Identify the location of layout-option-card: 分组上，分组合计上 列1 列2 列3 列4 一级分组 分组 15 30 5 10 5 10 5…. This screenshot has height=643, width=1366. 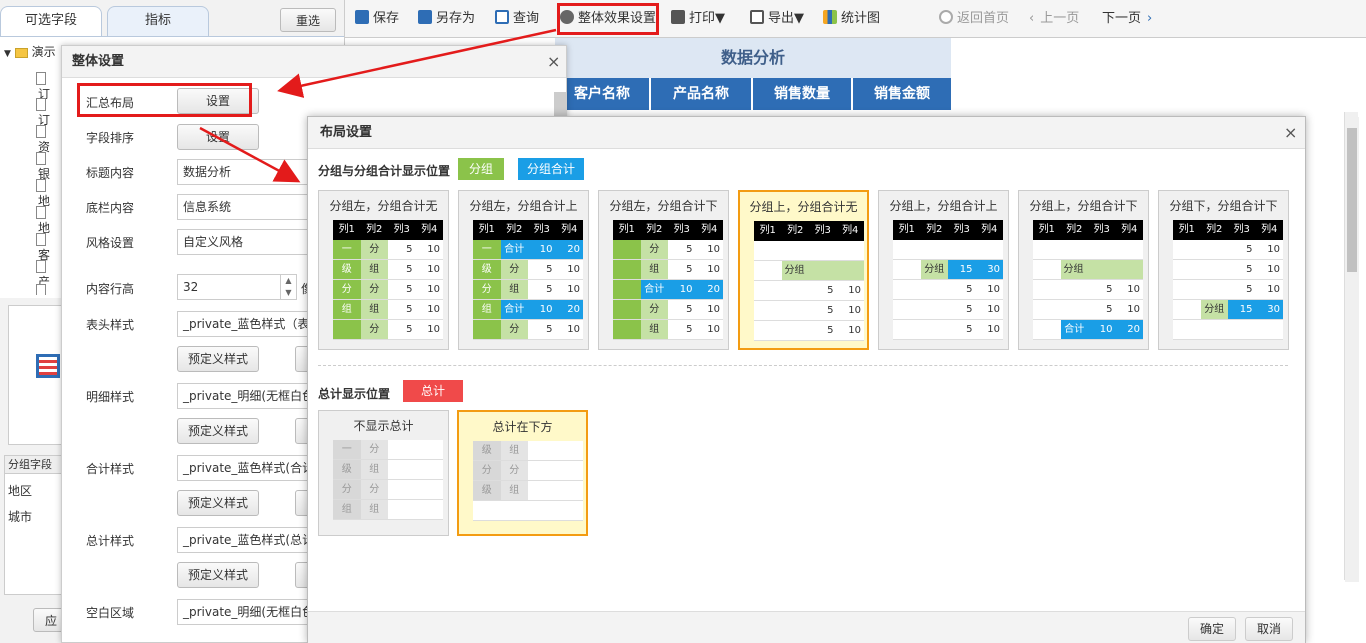
(943, 270).